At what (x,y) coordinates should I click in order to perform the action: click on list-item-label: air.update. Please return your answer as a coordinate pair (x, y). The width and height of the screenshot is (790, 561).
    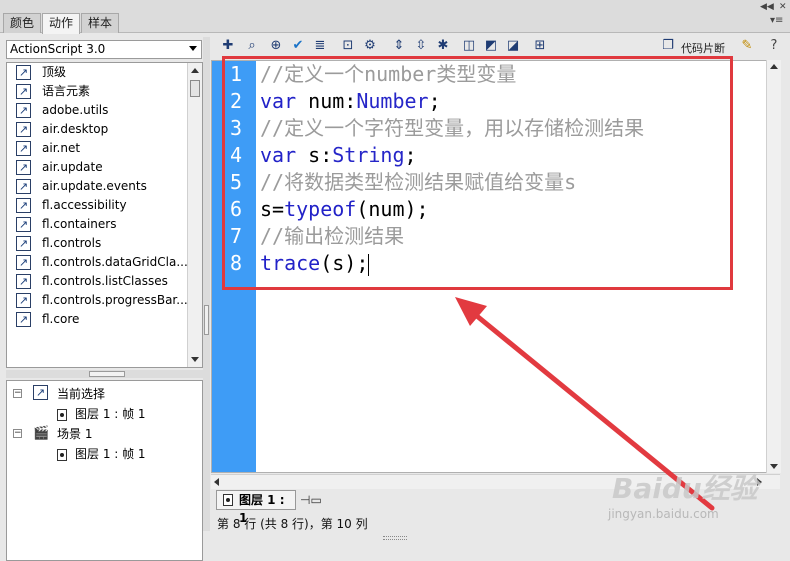
    Looking at the image, I should click on (72, 167).